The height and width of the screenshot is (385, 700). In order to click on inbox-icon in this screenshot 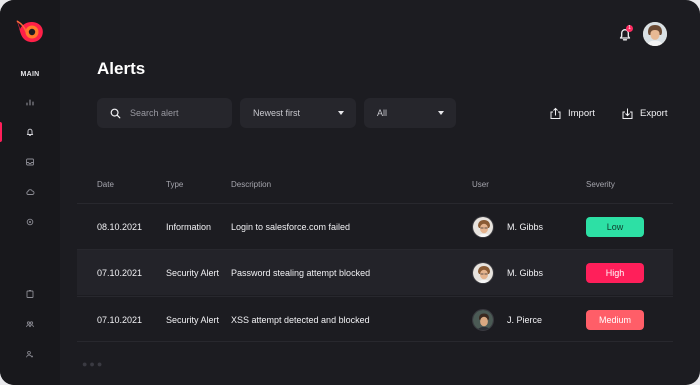, I will do `click(30, 162)`.